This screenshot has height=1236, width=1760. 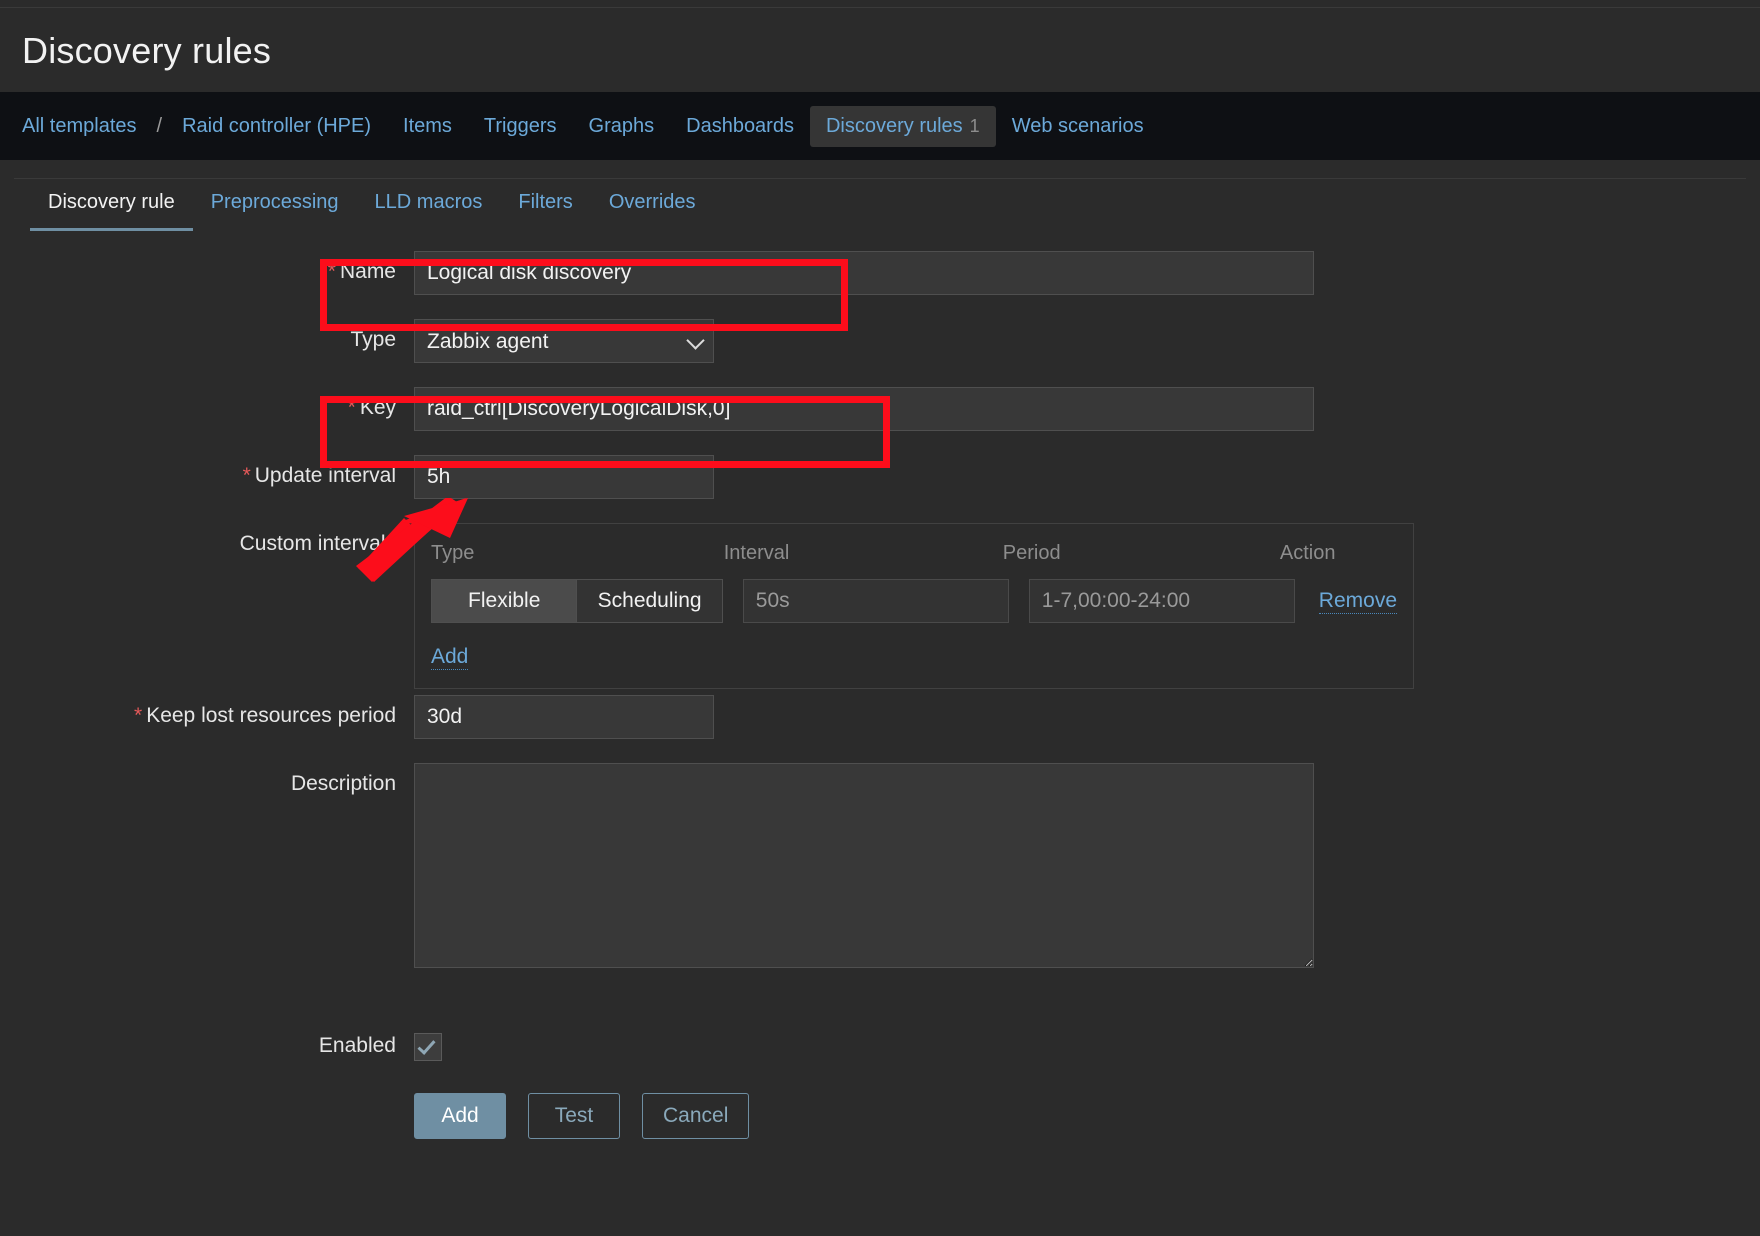 I want to click on column-header-type: Type, so click(x=453, y=553).